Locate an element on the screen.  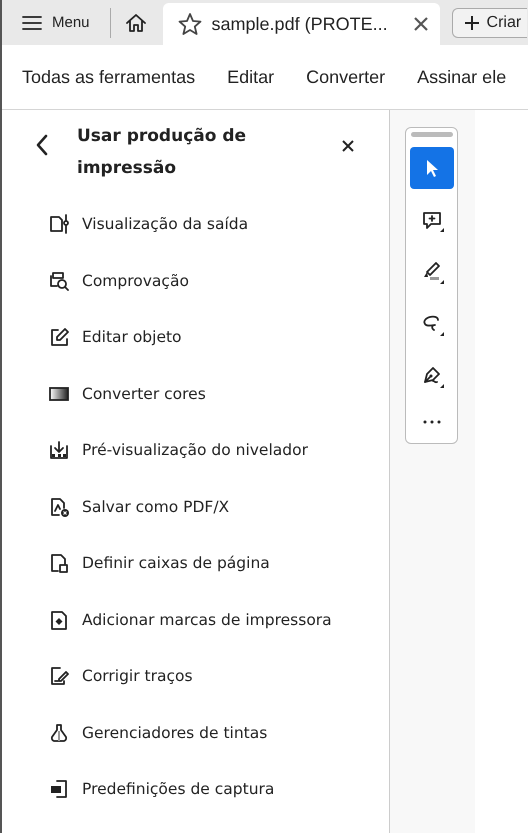
pencil-square-icon is located at coordinates (59, 337).